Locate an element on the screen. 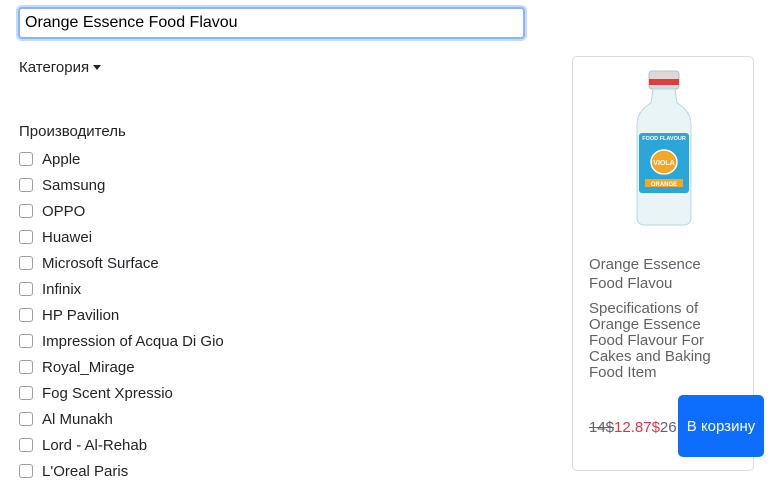  brand-label: Infinix is located at coordinates (62, 289).